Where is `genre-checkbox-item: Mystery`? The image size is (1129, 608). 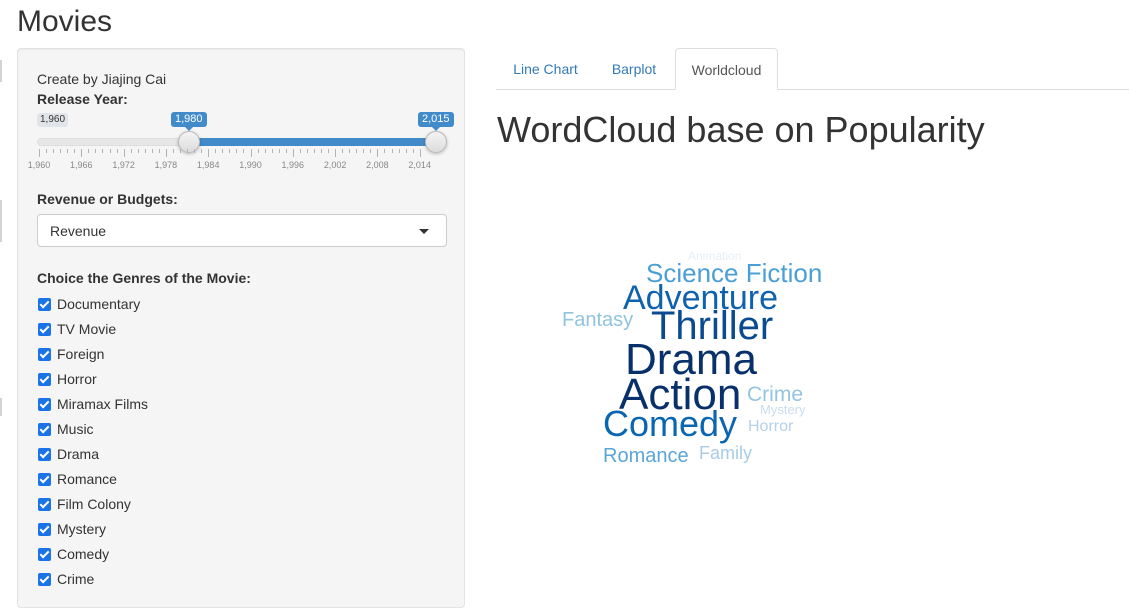 genre-checkbox-item: Mystery is located at coordinates (71, 529).